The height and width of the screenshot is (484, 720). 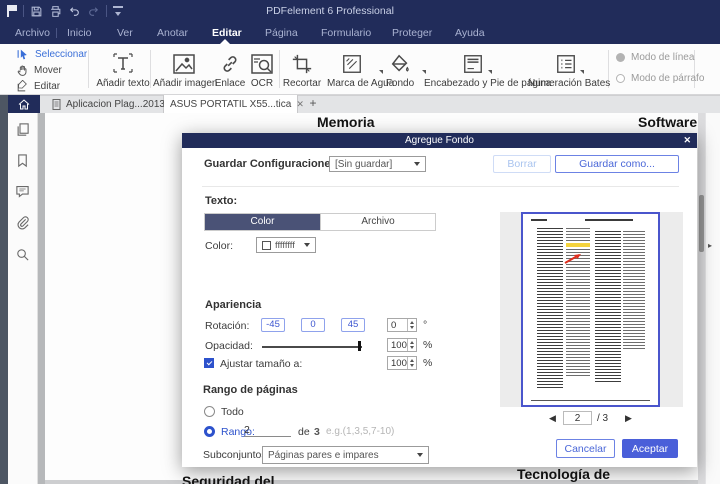 I want to click on redo-icon, so click(x=93, y=11).